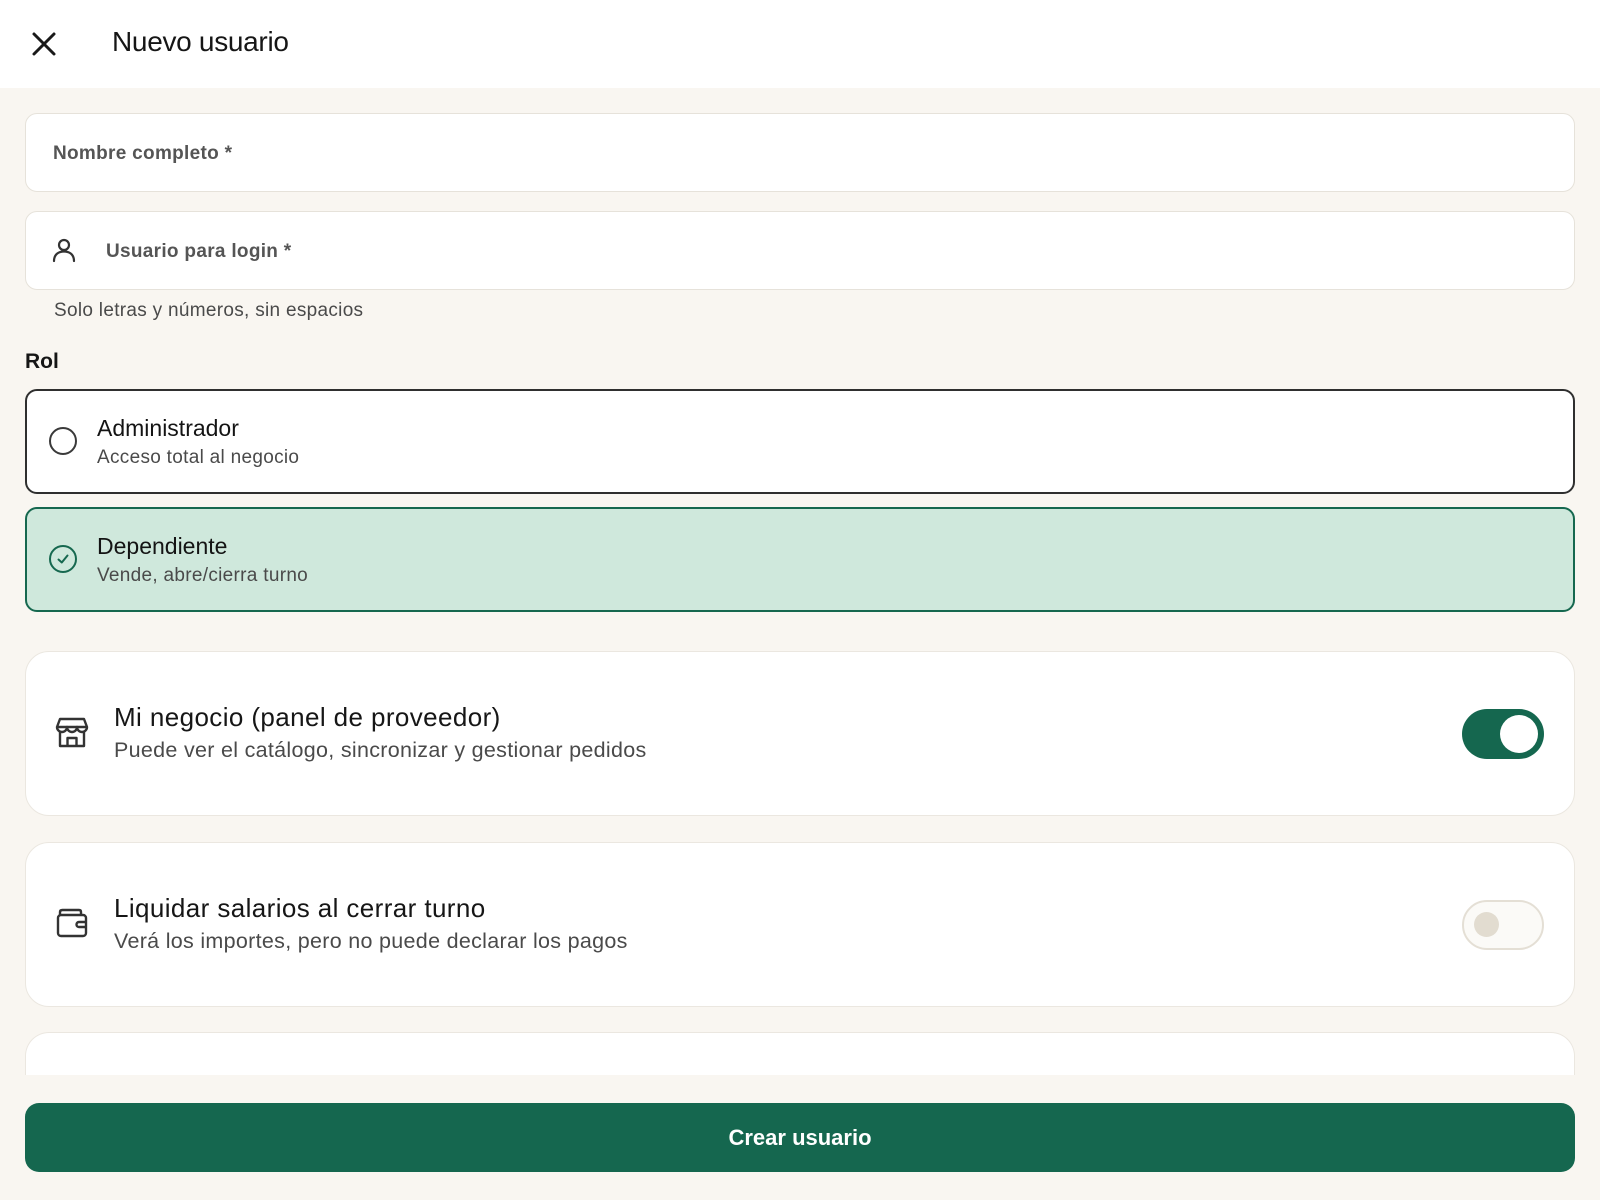 The width and height of the screenshot is (1600, 1200). What do you see at coordinates (200, 41) in the screenshot?
I see `page-title: Nuevo usuario` at bounding box center [200, 41].